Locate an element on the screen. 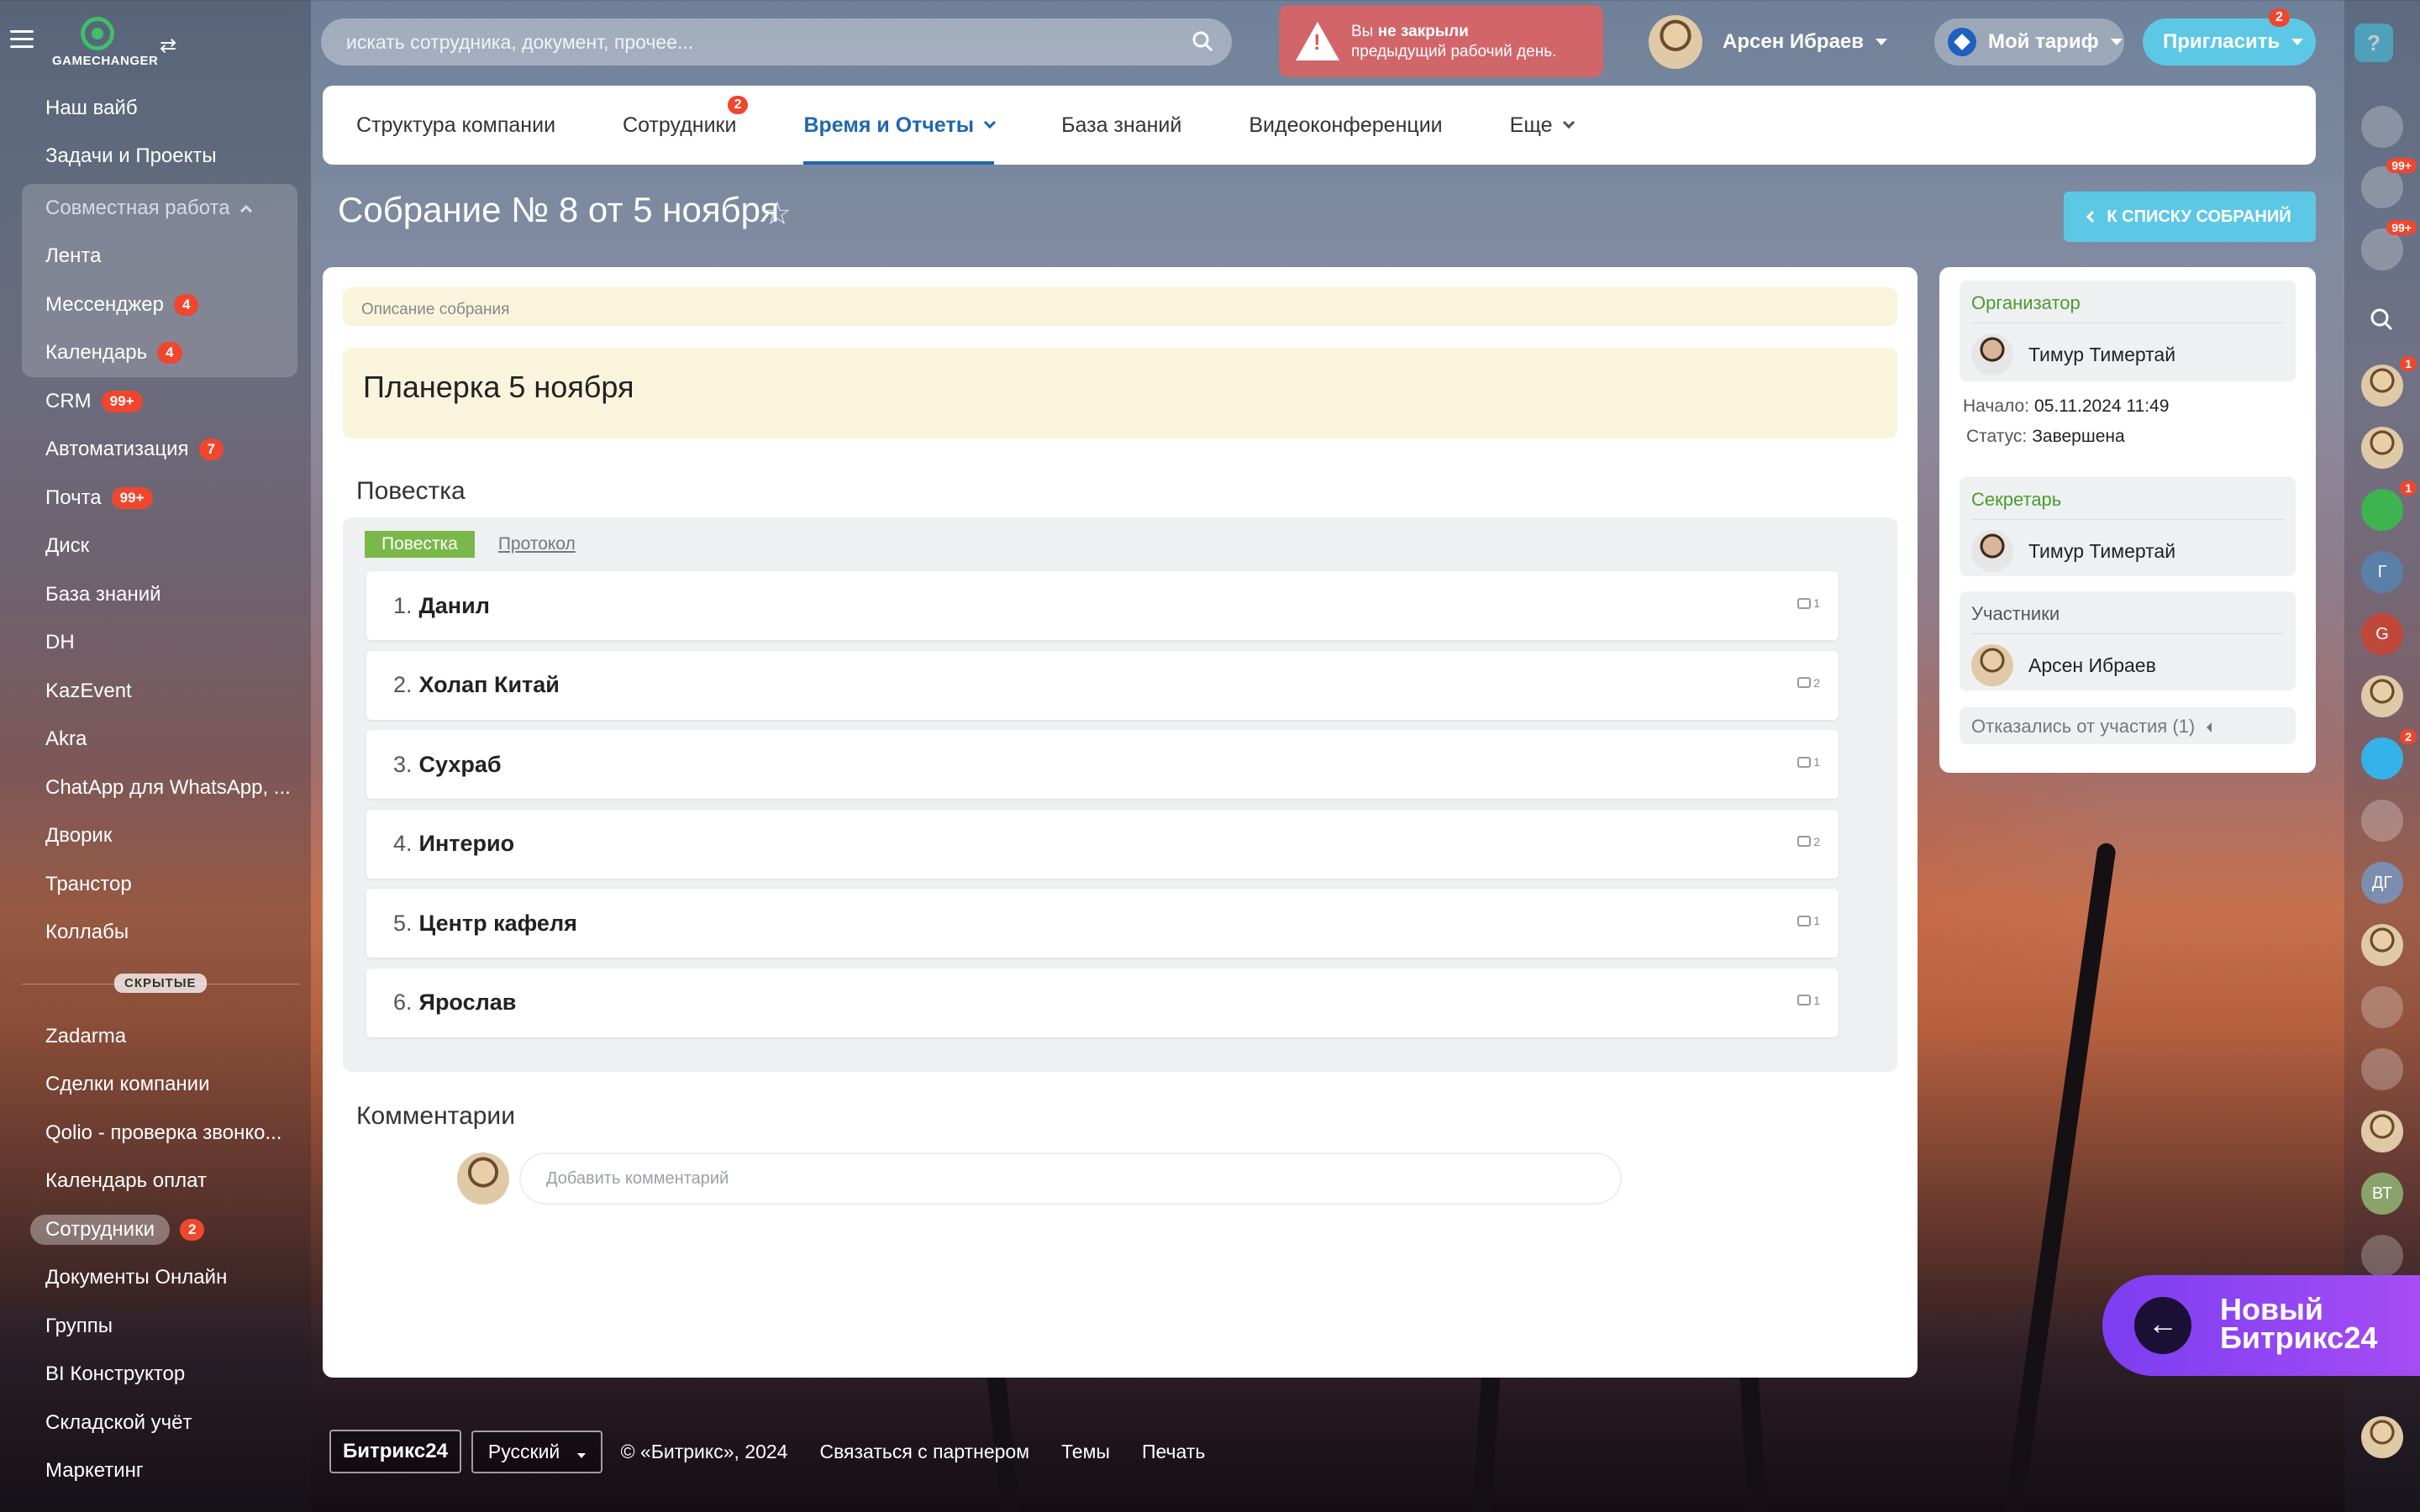  footer-partner-link: Связаться с партнером is located at coordinates (924, 1452).